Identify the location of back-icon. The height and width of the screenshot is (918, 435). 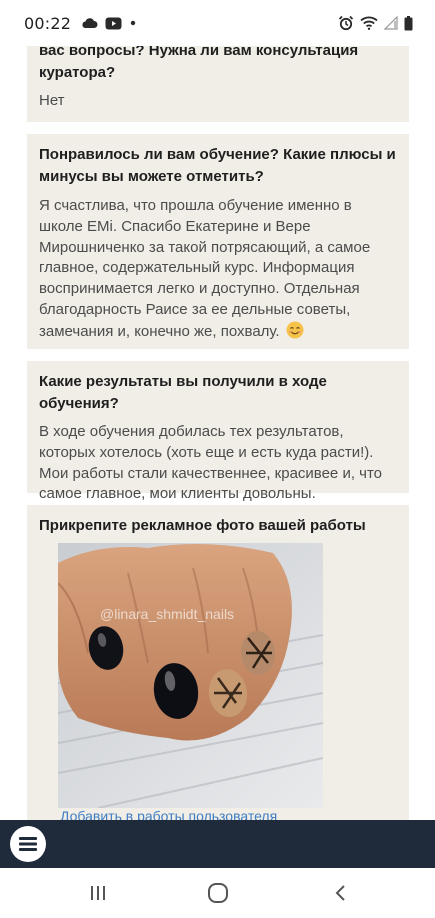
(340, 893).